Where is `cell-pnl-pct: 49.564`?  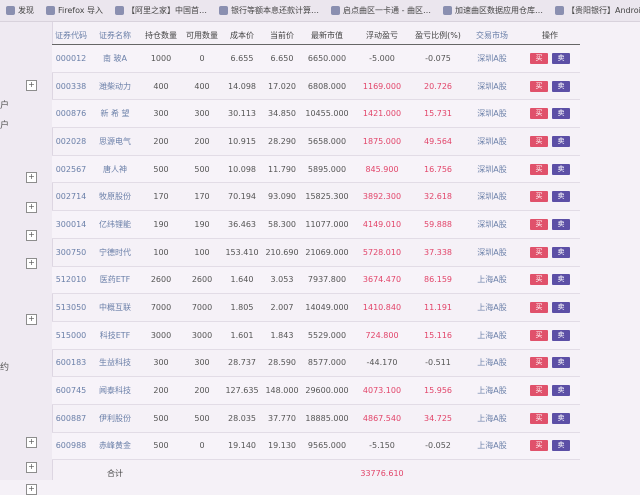 cell-pnl-pct: 49.564 is located at coordinates (438, 141).